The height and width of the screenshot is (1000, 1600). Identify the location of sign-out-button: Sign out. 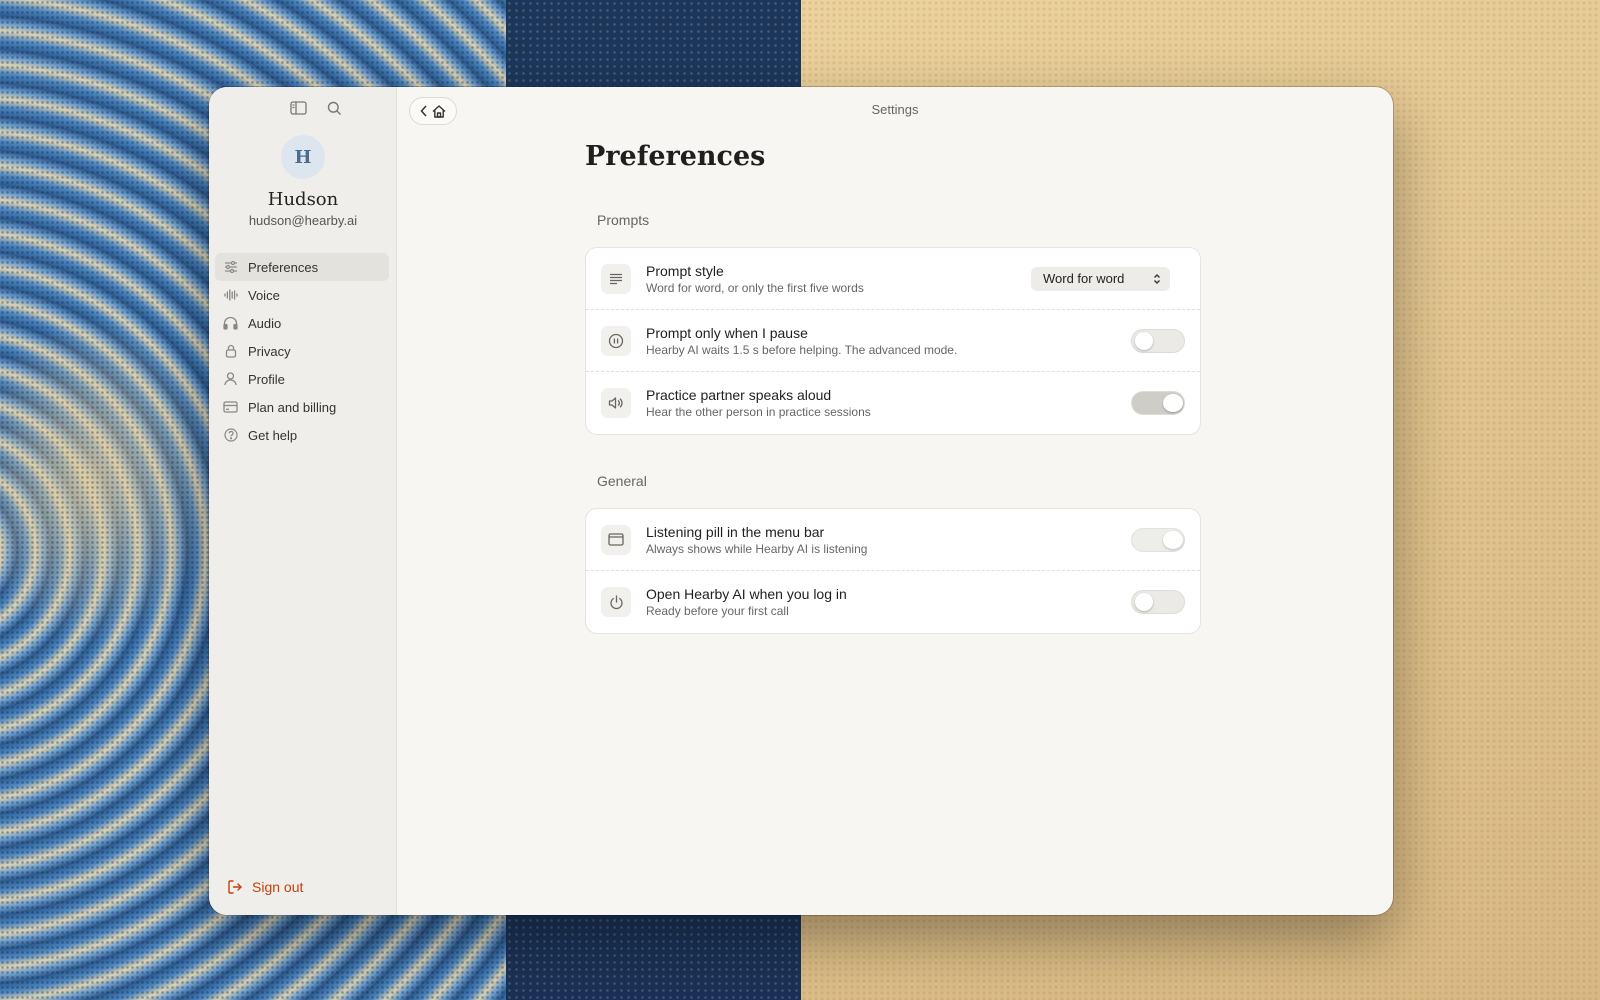
(265, 887).